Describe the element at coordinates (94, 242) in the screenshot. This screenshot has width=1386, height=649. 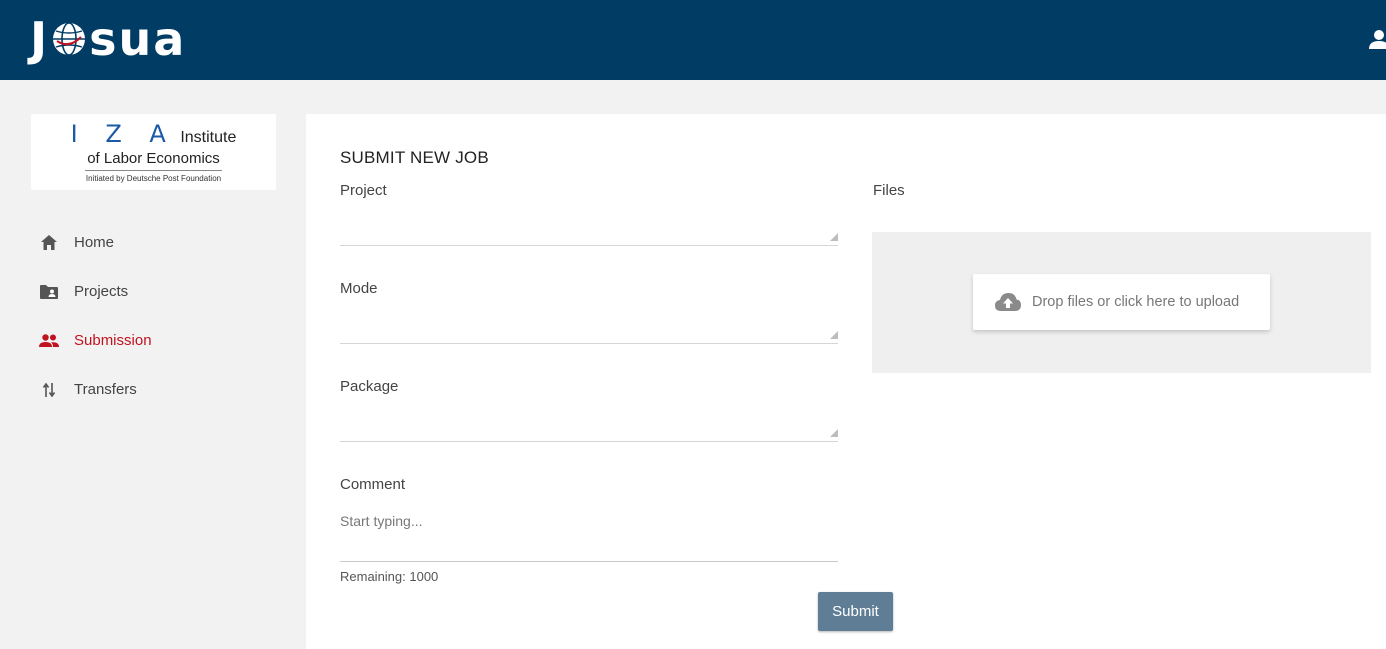
I see `sidebar-item-label: Home` at that location.